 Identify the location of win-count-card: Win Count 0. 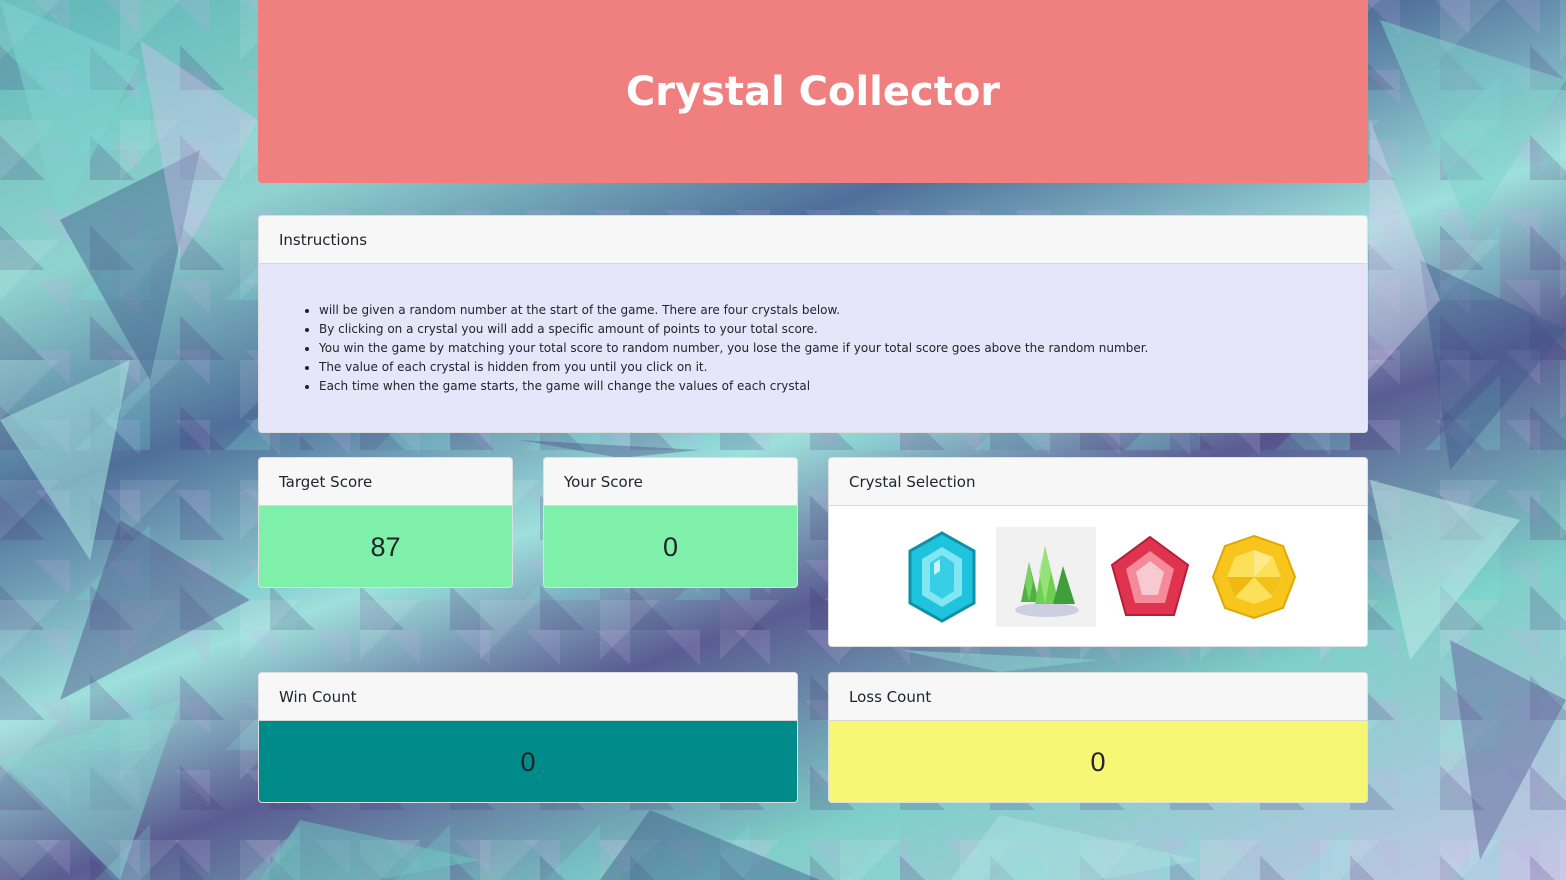
(528, 737).